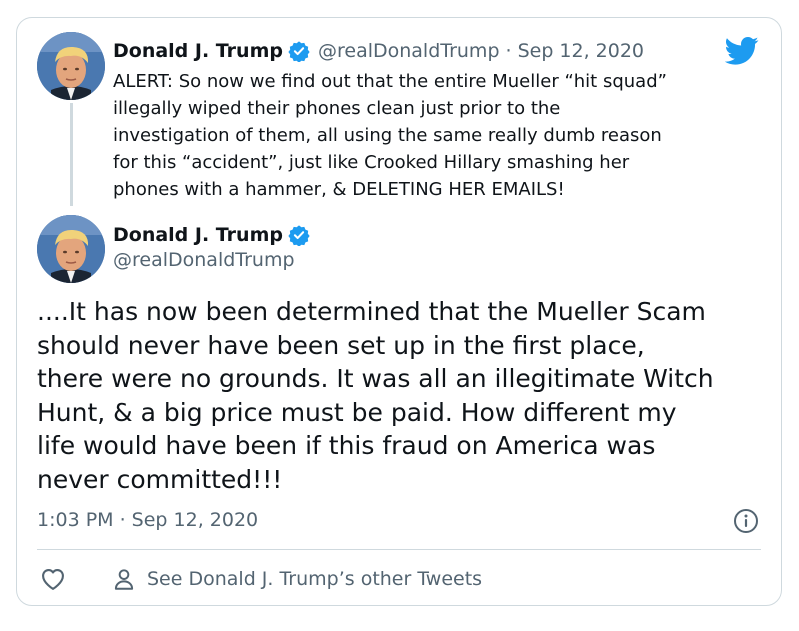 The height and width of the screenshot is (631, 799). Describe the element at coordinates (124, 579) in the screenshot. I see `person-icon` at that location.